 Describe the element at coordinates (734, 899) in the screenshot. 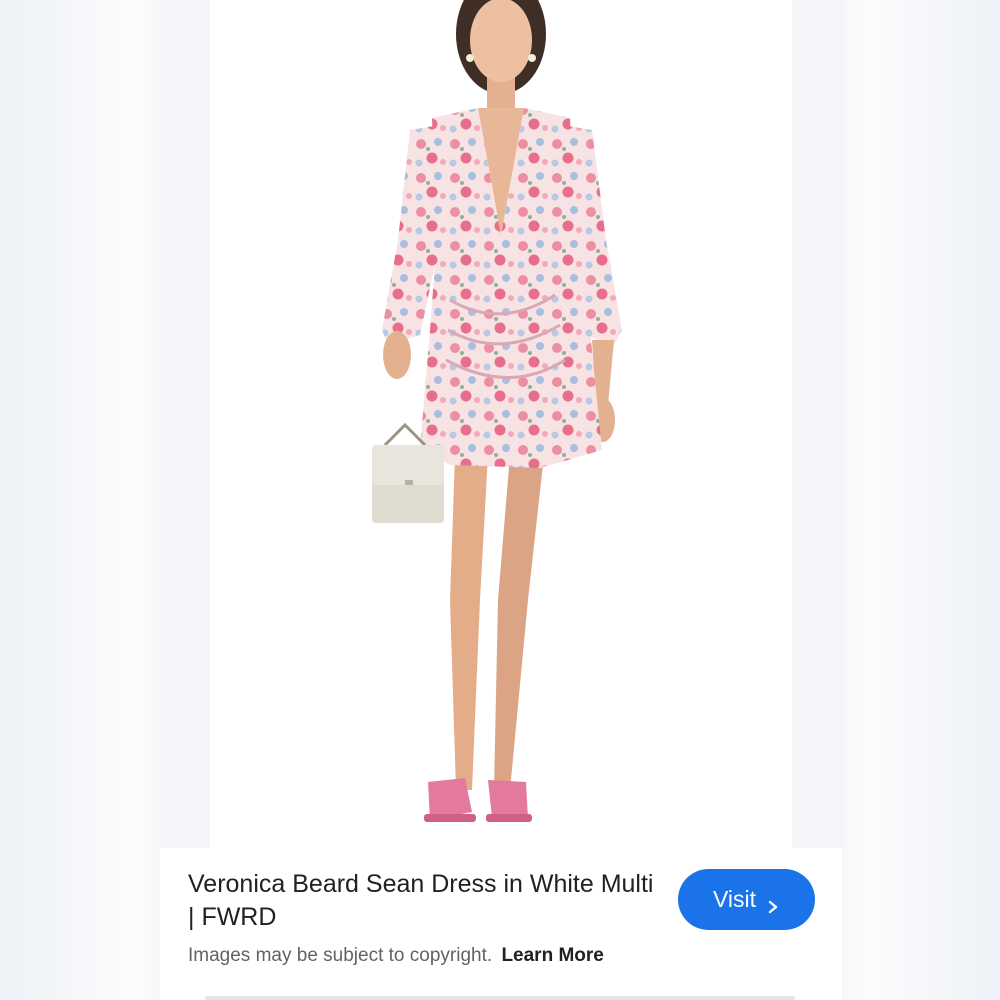

I see `visit-button-label: Visit` at that location.